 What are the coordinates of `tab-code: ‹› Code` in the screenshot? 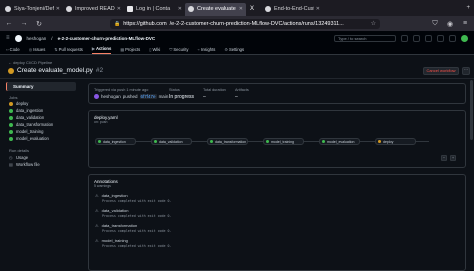 It's located at (13, 50).